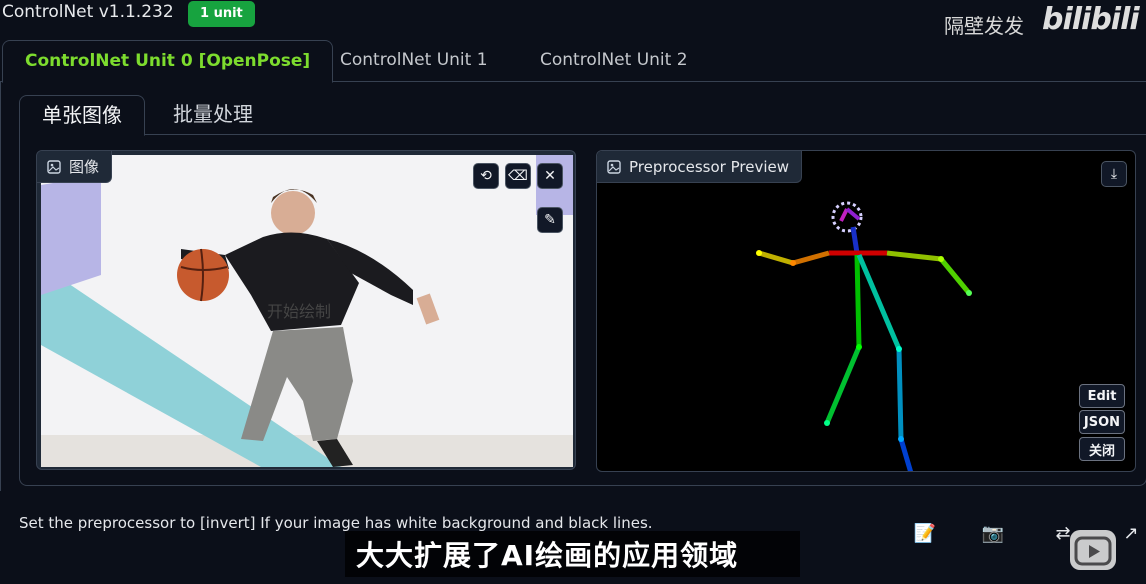 The width and height of the screenshot is (1146, 584). Describe the element at coordinates (84, 167) in the screenshot. I see `image-input-title: 图像` at that location.